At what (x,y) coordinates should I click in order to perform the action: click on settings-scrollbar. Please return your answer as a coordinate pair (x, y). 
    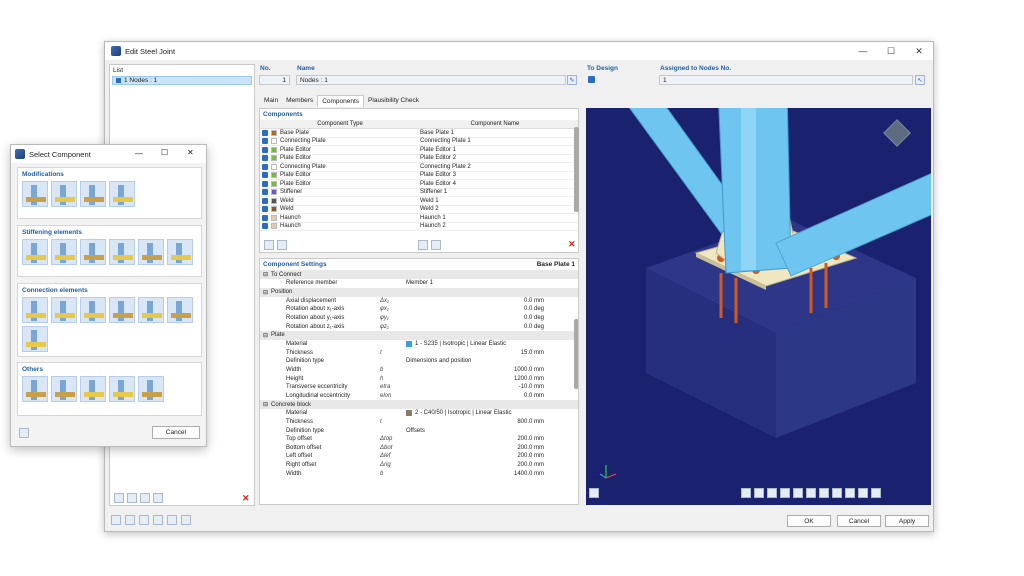
    Looking at the image, I should click on (576, 354).